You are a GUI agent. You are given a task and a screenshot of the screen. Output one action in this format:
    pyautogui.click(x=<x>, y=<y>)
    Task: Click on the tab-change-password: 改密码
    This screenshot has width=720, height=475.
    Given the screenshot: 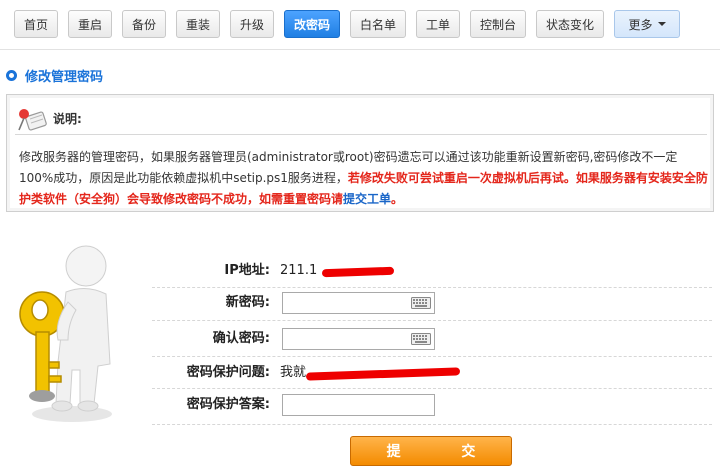 What is the action you would take?
    pyautogui.click(x=312, y=24)
    